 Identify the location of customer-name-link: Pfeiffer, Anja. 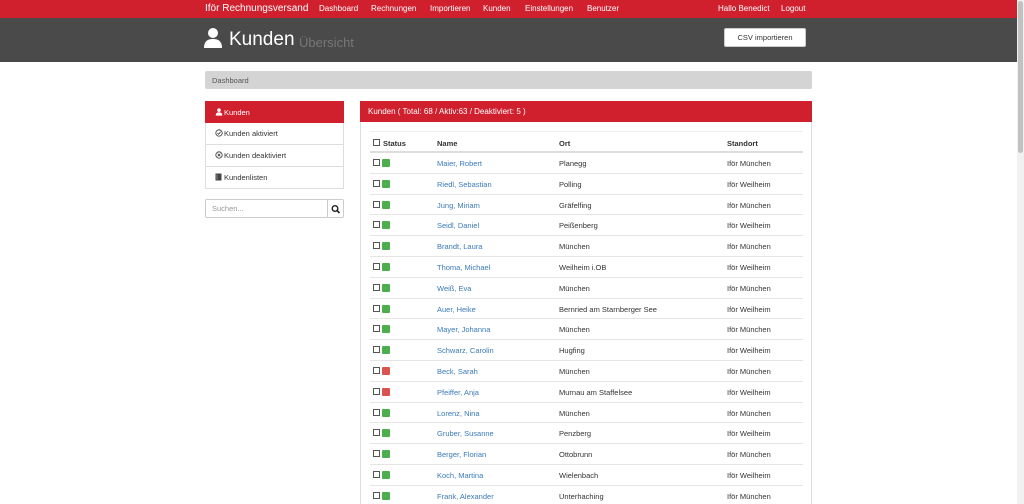
(458, 392).